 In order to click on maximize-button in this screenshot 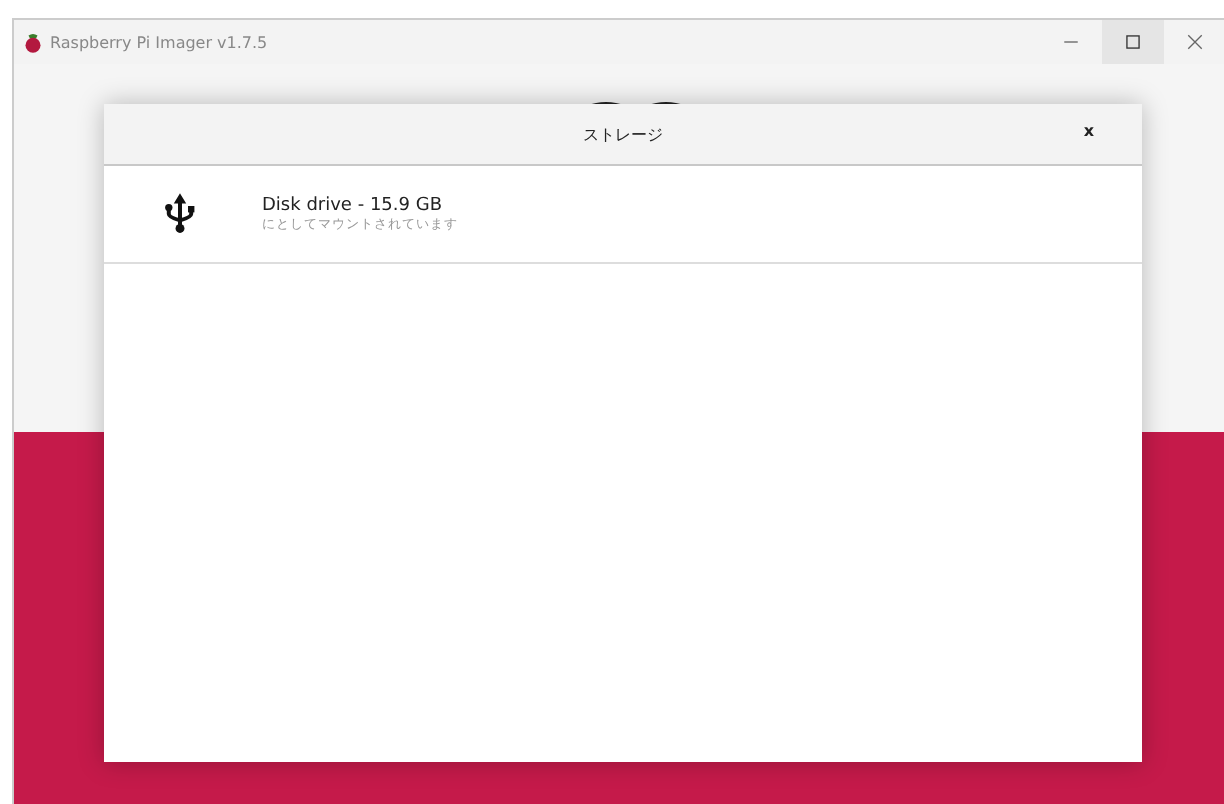, I will do `click(1133, 42)`.